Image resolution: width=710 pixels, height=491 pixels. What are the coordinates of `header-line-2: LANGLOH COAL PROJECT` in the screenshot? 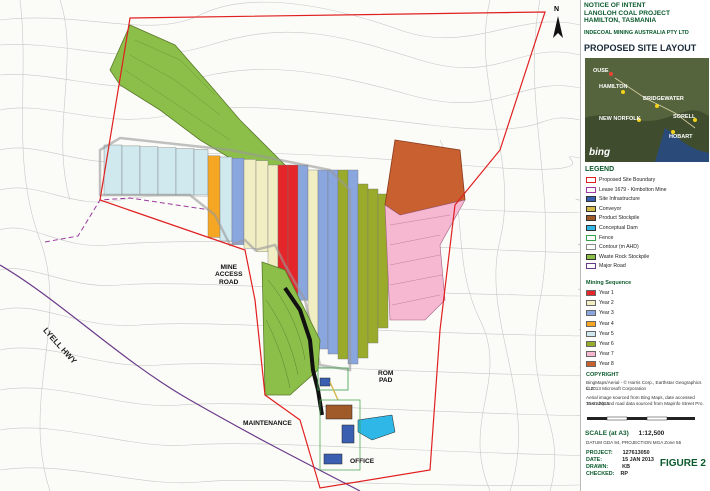 It's located at (627, 13).